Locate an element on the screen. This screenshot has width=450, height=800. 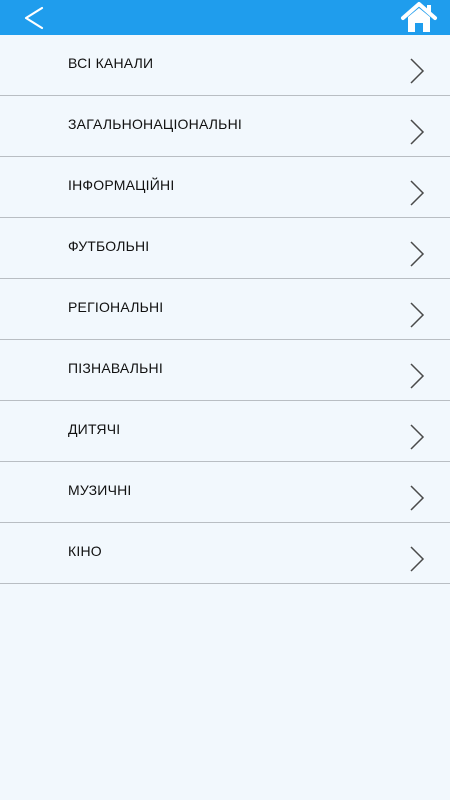
list-item-label: ВСІ КАНАЛИ is located at coordinates (111, 63).